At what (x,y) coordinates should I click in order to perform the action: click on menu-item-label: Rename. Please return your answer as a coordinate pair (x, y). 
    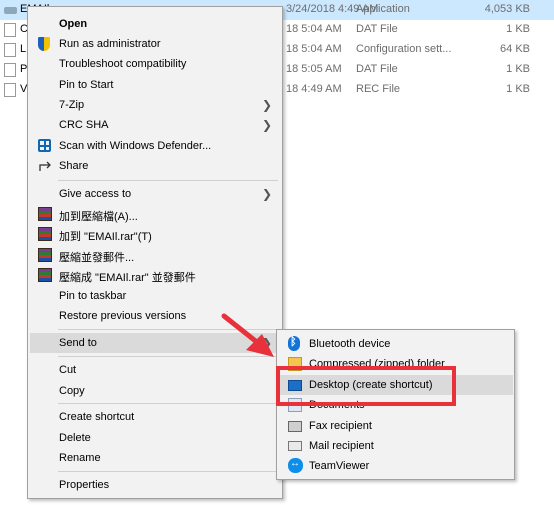
    Looking at the image, I should click on (80, 458).